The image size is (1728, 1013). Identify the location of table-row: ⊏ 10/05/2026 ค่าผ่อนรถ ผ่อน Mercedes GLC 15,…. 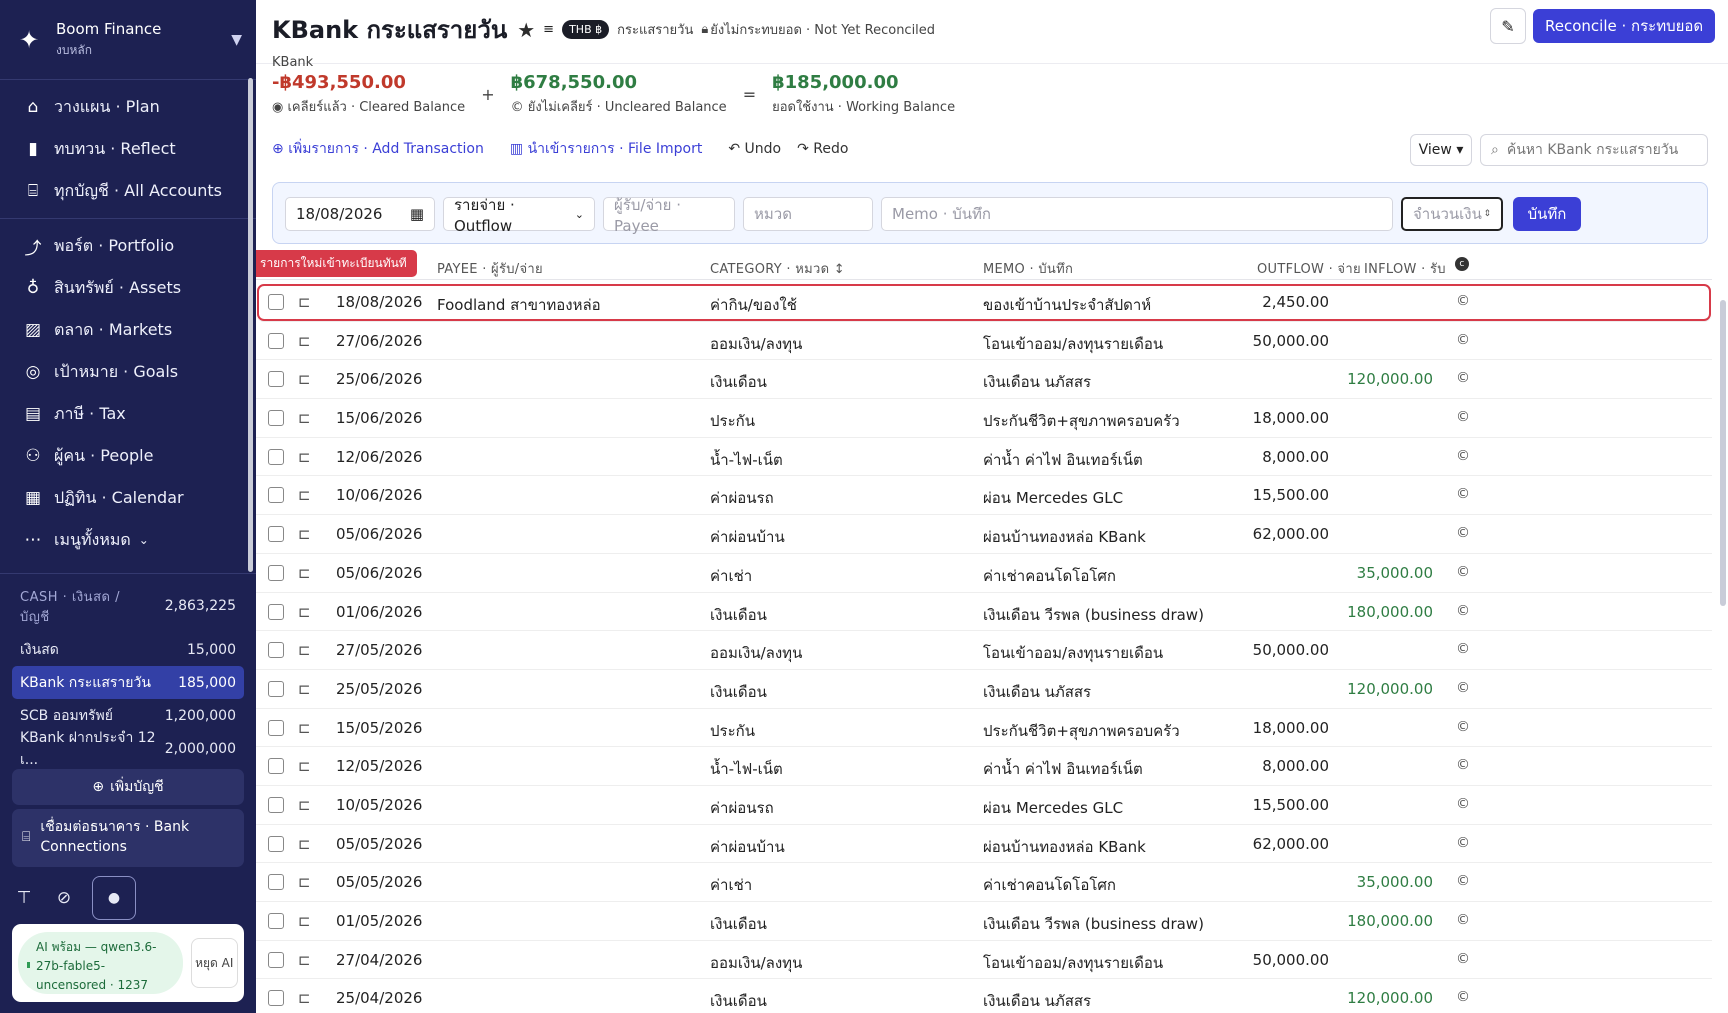
(984, 805).